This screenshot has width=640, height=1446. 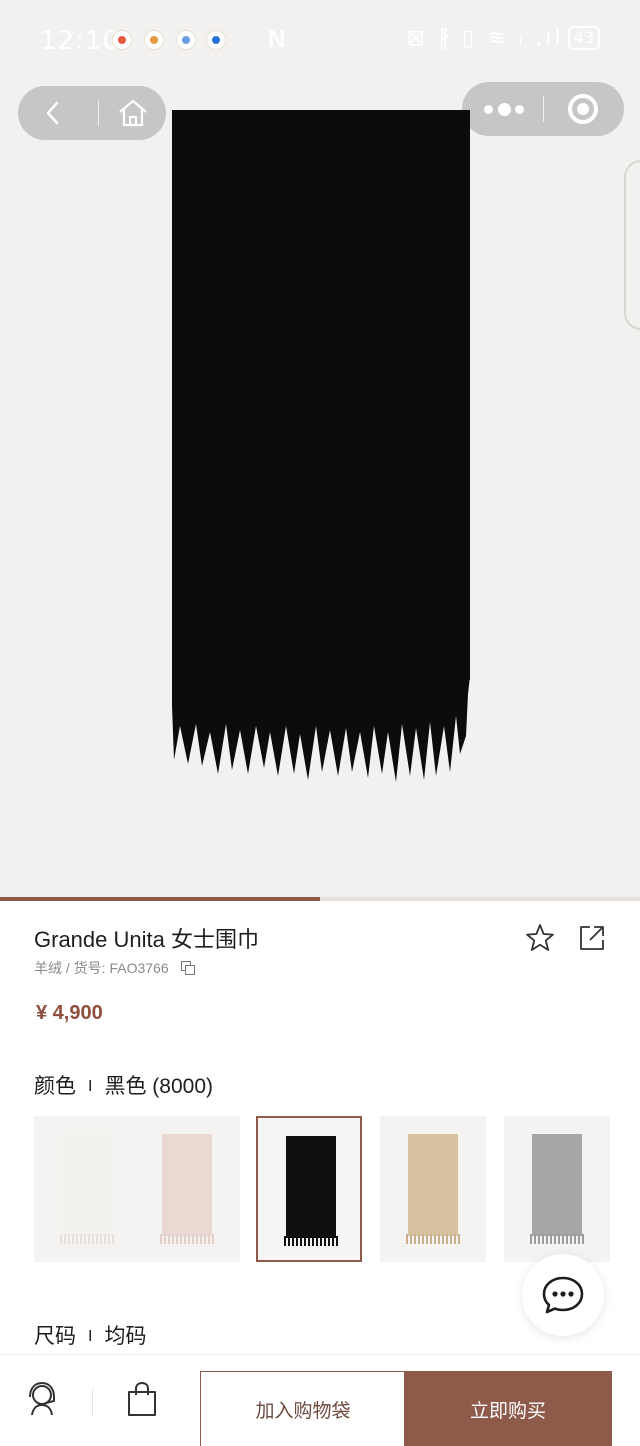 I want to click on color-value: 黑色 (8000), so click(x=158, y=1086).